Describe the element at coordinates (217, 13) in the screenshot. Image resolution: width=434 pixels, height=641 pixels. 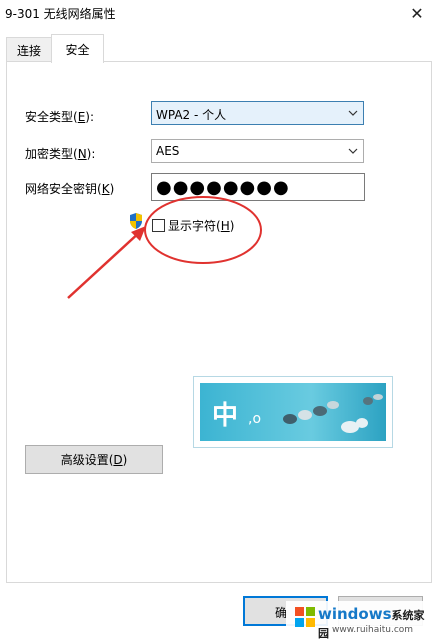
I see `title-bar: 9-301 无线网络属性 ✕` at that location.